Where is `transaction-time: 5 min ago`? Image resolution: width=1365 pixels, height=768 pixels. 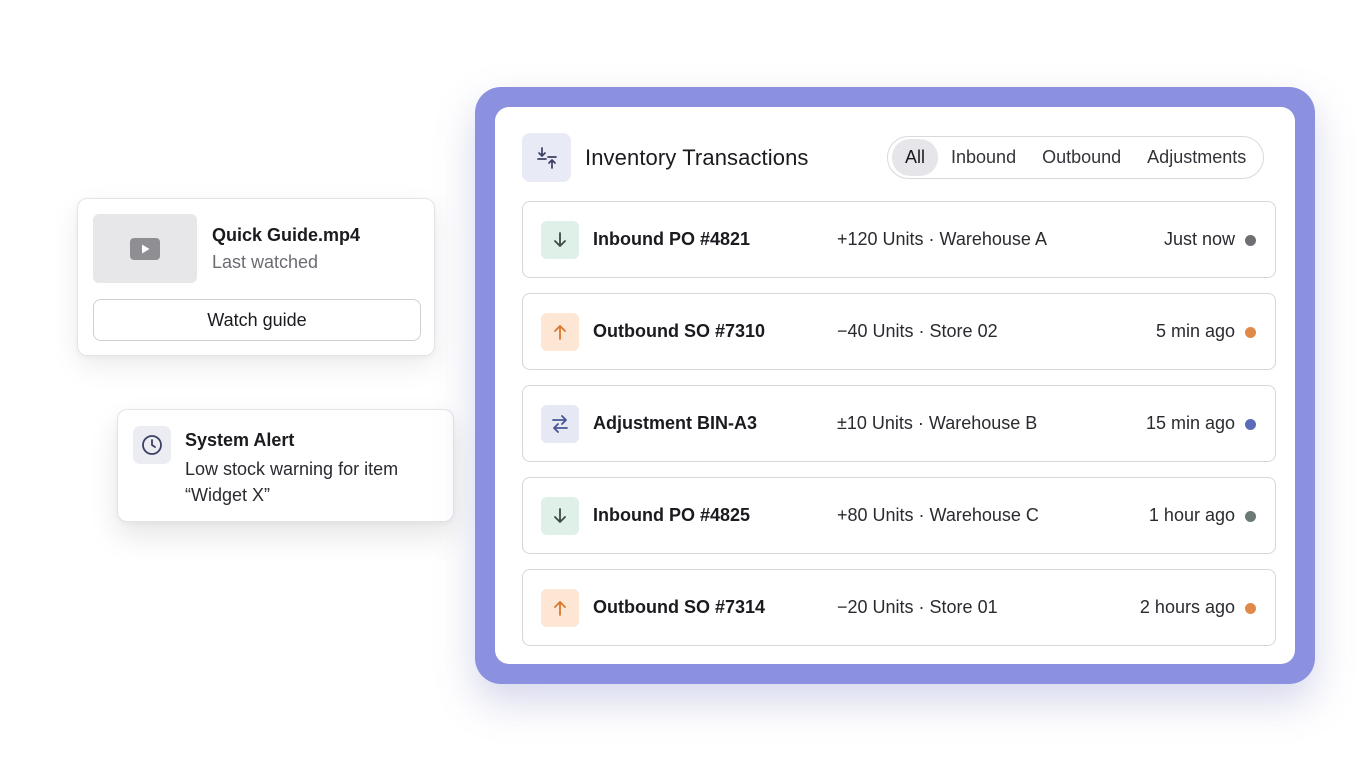 transaction-time: 5 min ago is located at coordinates (1195, 331).